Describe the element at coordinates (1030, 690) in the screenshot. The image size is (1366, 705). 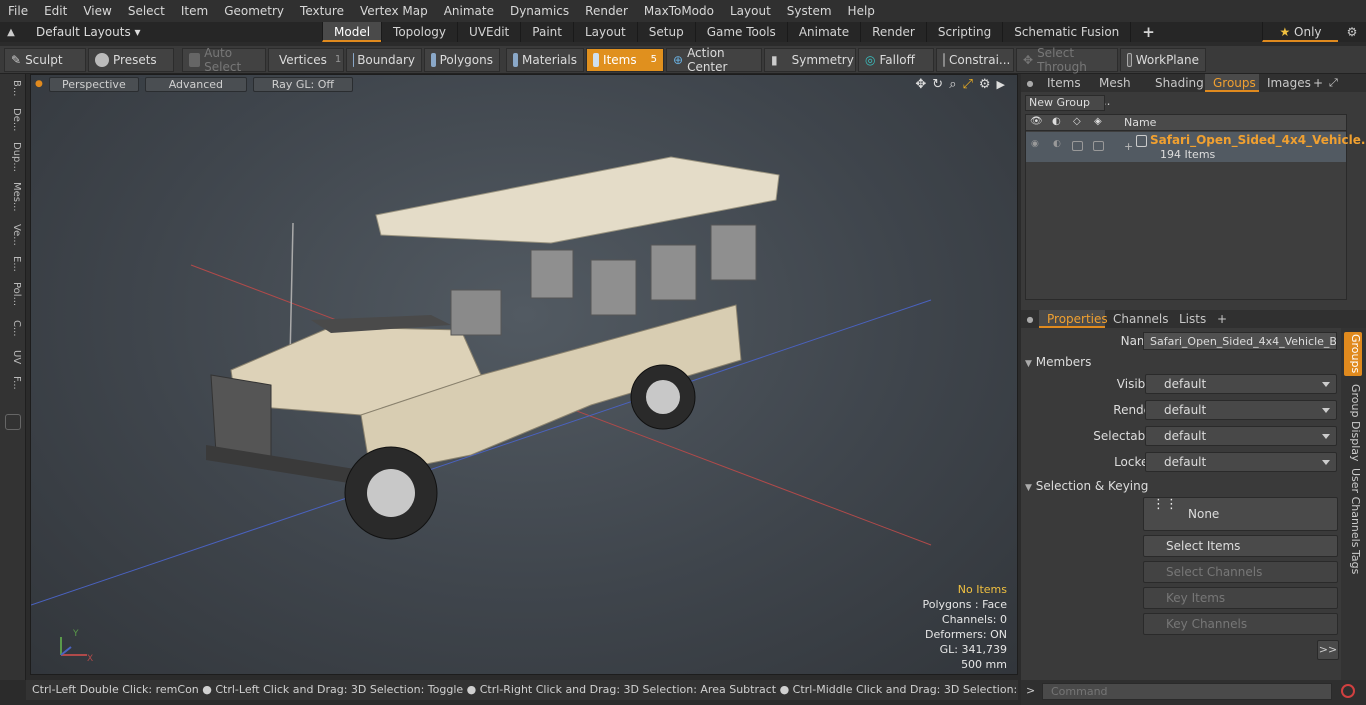
I see `command-expand-icon: >` at that location.